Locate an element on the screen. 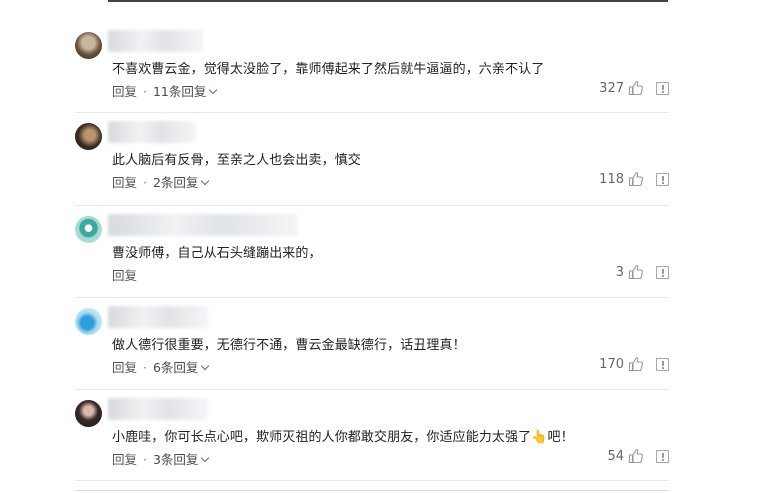 The width and height of the screenshot is (760, 493). reply-count-link: 11条回复 is located at coordinates (179, 91).